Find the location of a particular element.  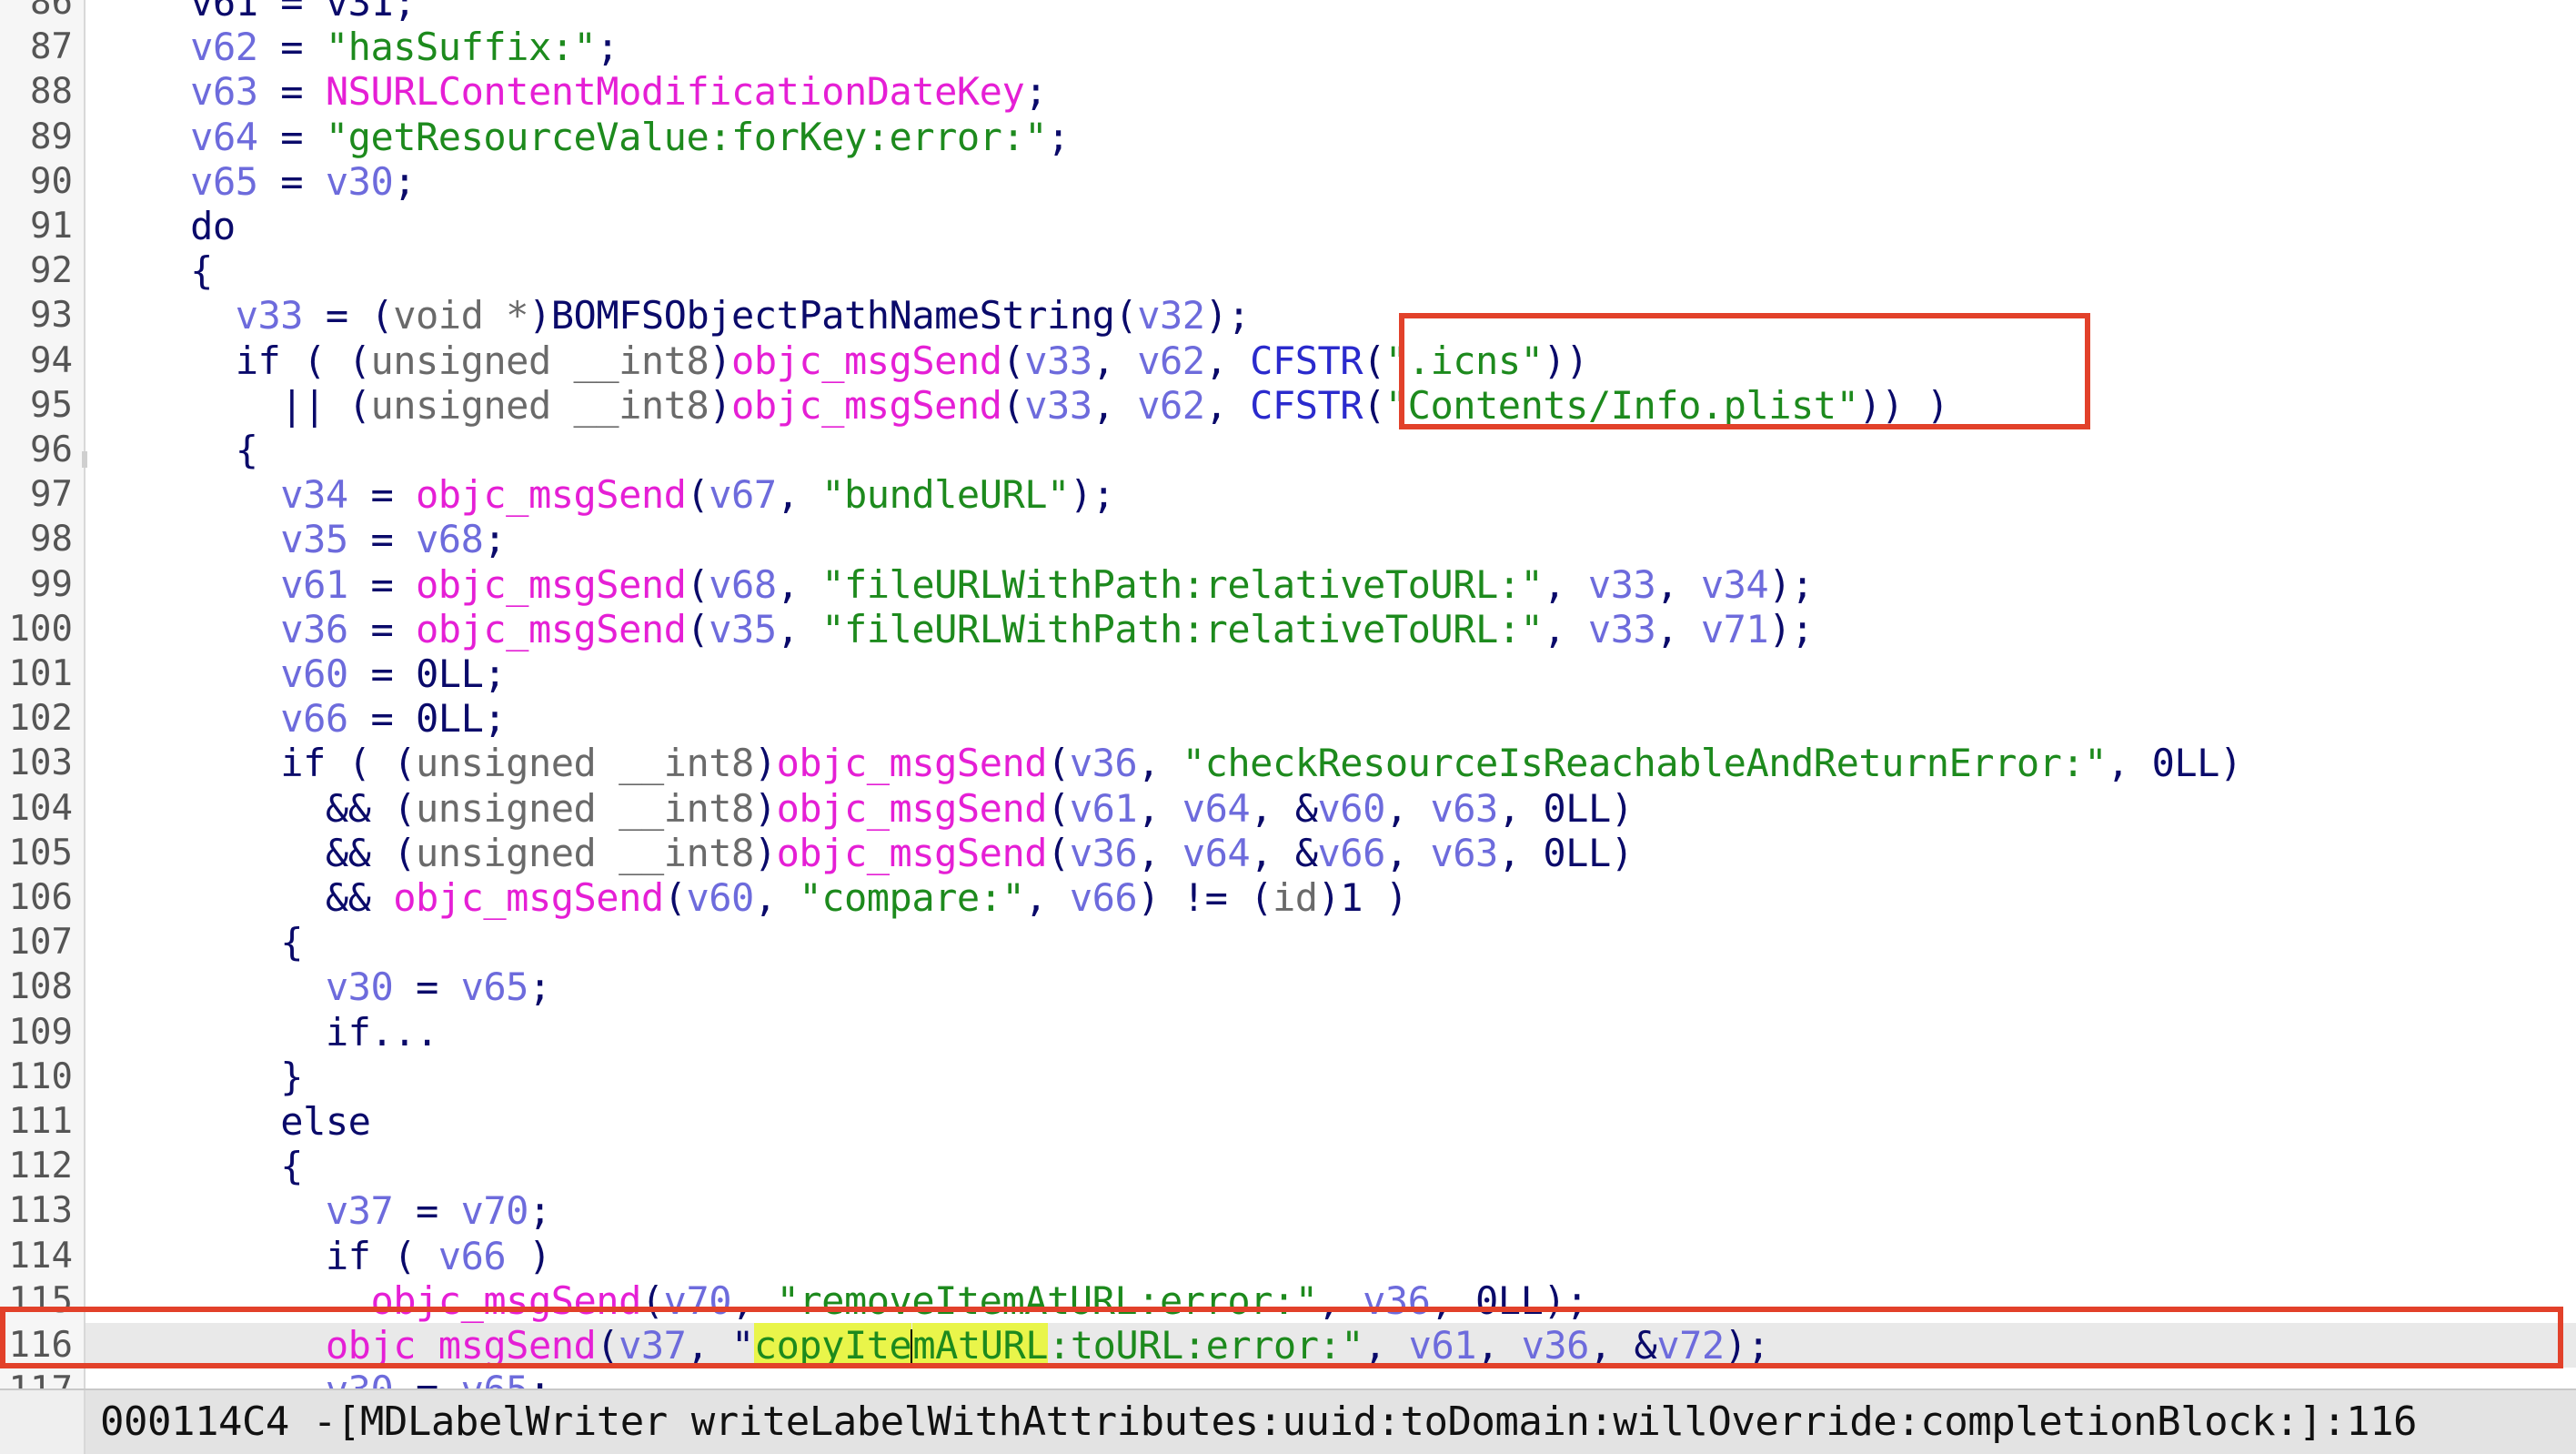

code-line: 98 v35 = v68; is located at coordinates (1288, 539).